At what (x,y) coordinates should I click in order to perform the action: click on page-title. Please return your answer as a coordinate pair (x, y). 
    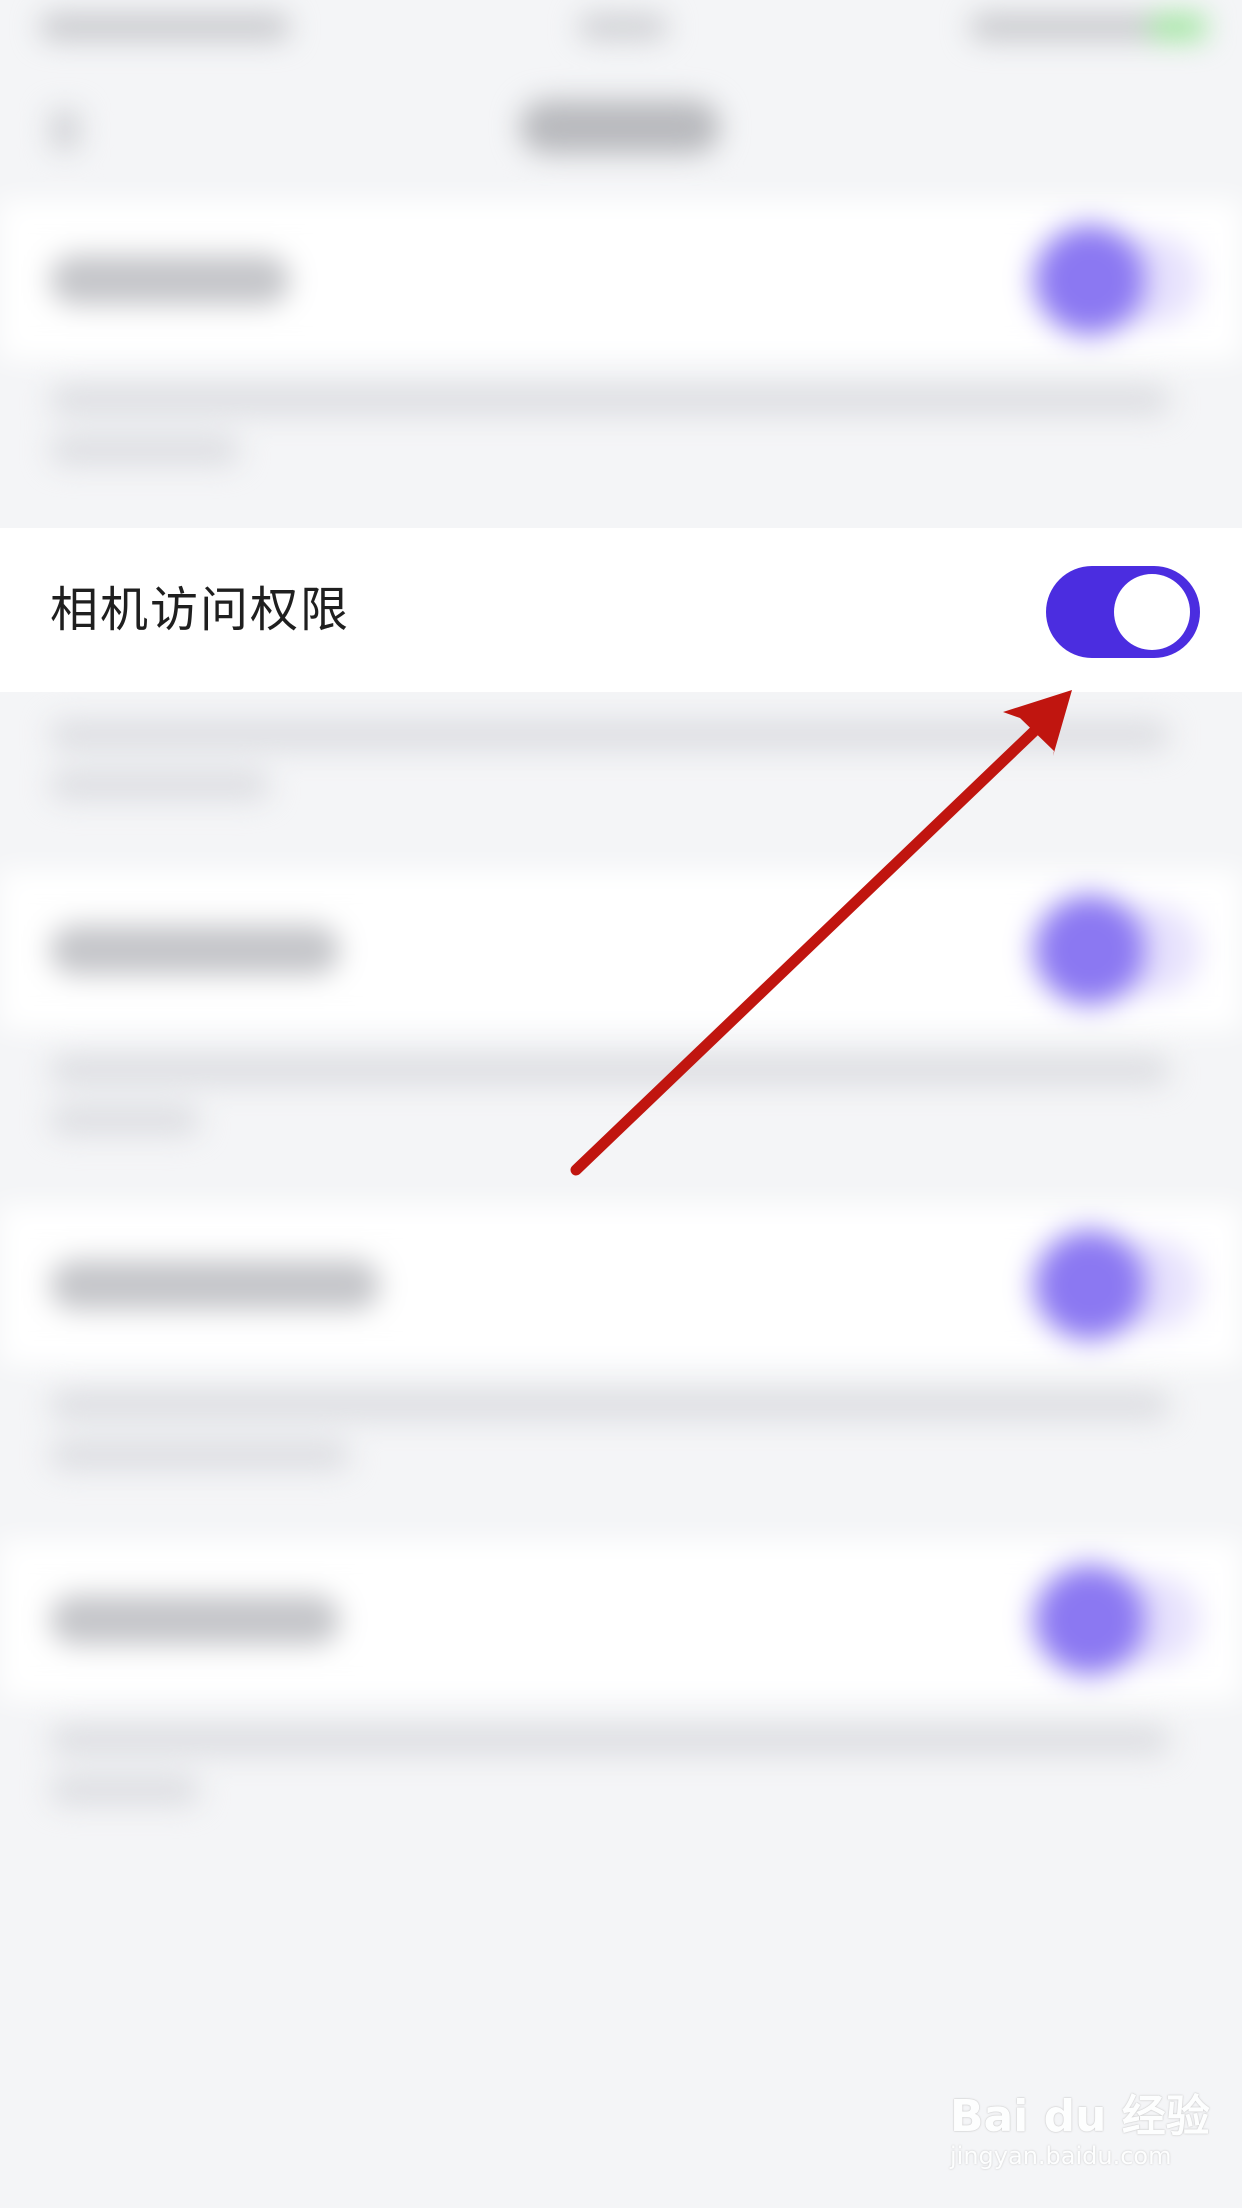
    Looking at the image, I should click on (620, 127).